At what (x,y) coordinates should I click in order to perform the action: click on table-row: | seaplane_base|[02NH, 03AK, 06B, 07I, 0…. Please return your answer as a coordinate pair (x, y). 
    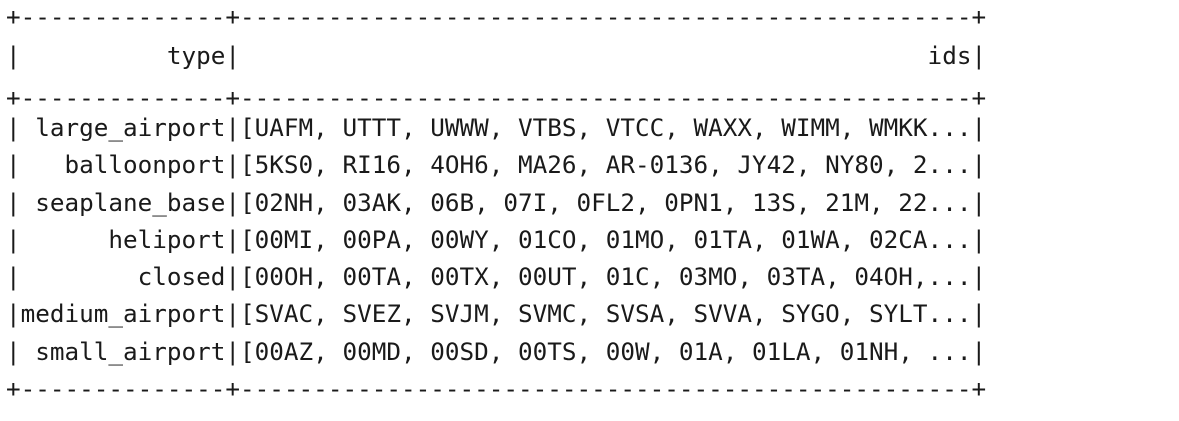
    Looking at the image, I should click on (496, 202).